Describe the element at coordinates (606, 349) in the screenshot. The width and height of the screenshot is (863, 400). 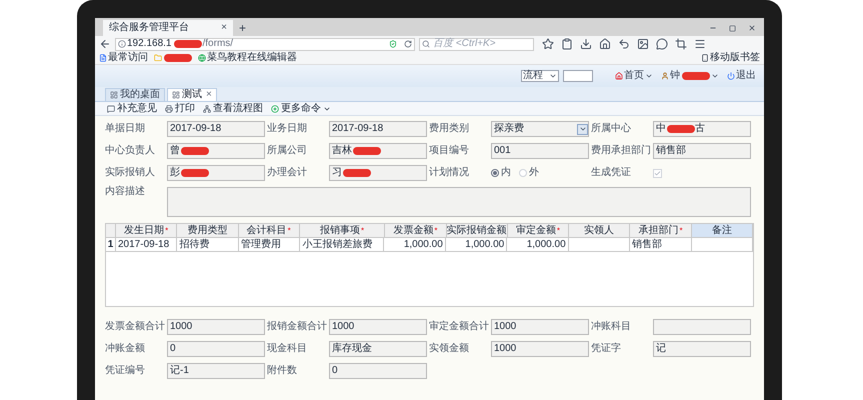
I see `field-label: 凭证字` at that location.